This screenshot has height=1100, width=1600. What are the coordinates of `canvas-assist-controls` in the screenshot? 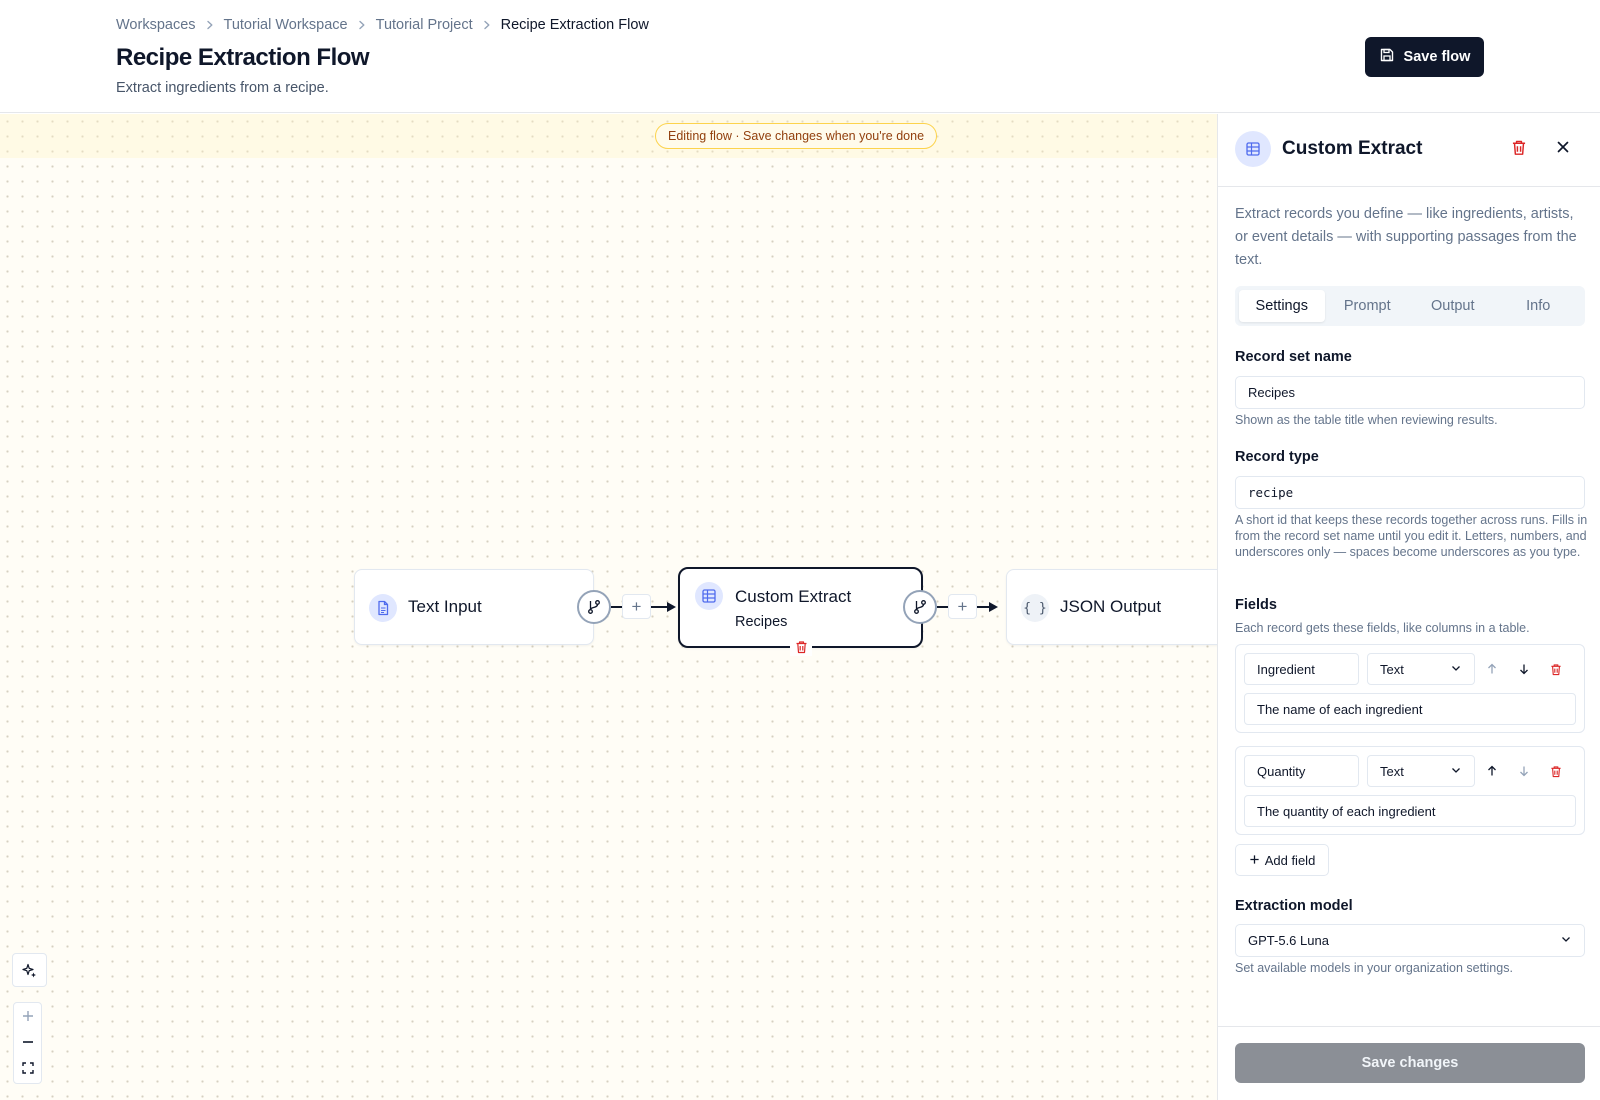 It's located at (29, 970).